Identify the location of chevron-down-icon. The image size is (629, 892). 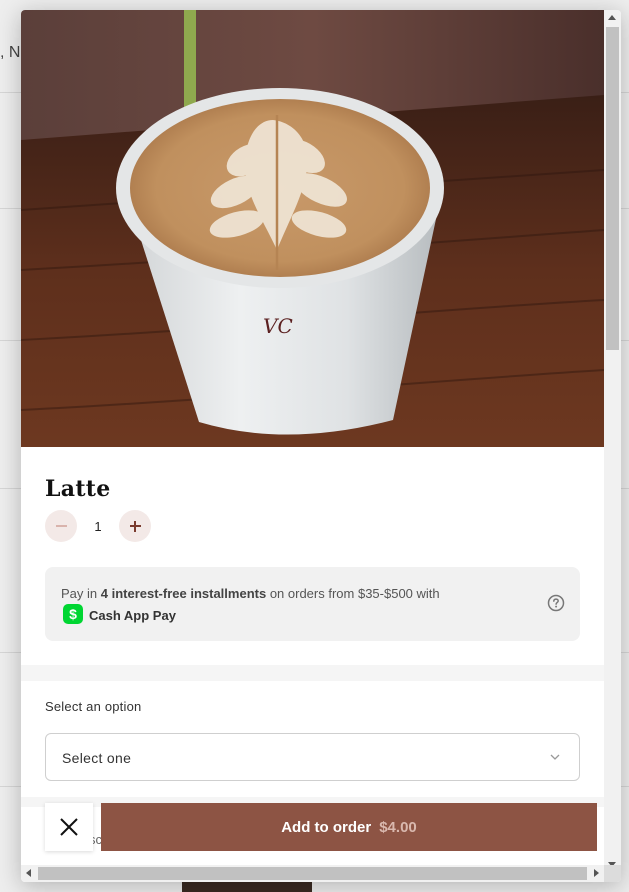
(555, 757).